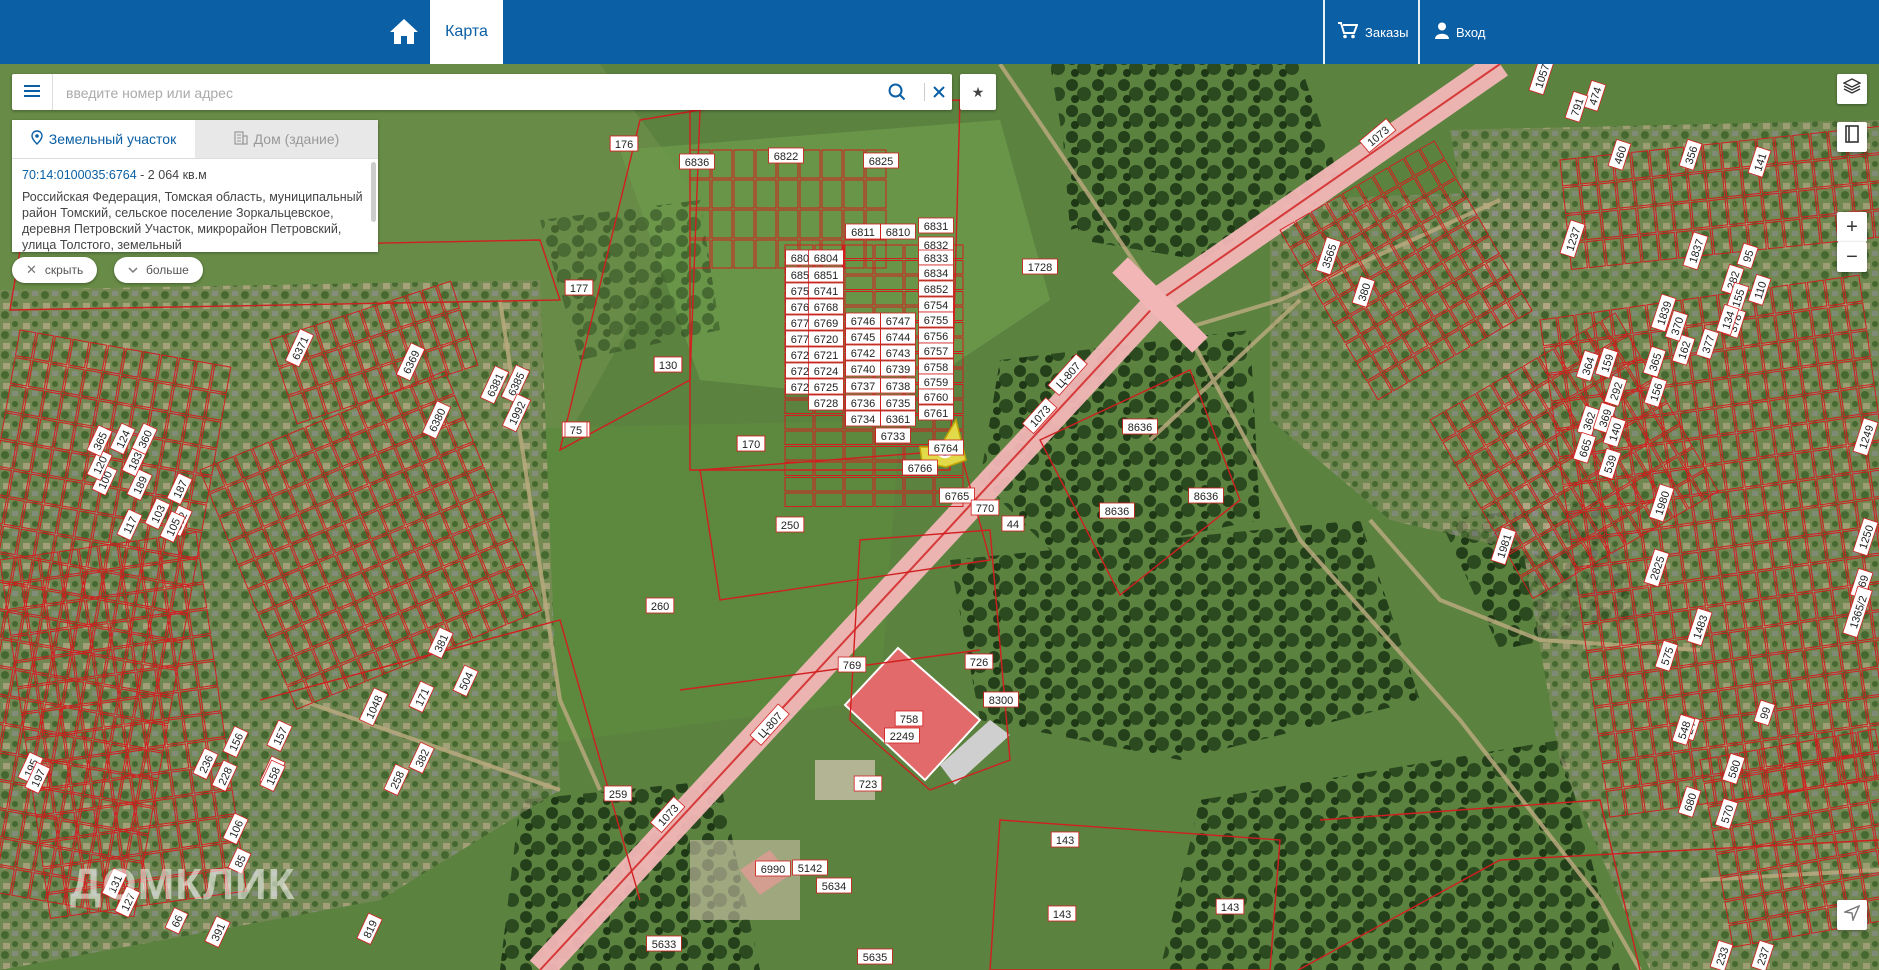 The width and height of the screenshot is (1879, 970). I want to click on parcel-number-label: 6720, so click(826, 338).